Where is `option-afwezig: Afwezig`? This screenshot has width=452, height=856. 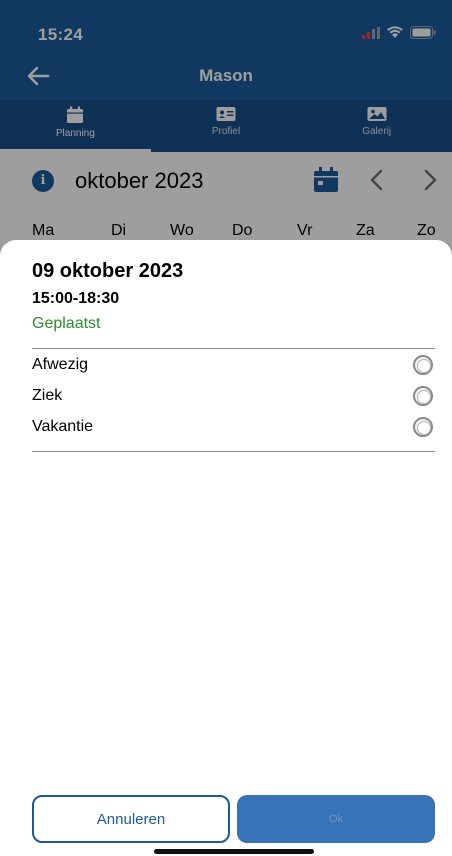 option-afwezig: Afwezig is located at coordinates (233, 366).